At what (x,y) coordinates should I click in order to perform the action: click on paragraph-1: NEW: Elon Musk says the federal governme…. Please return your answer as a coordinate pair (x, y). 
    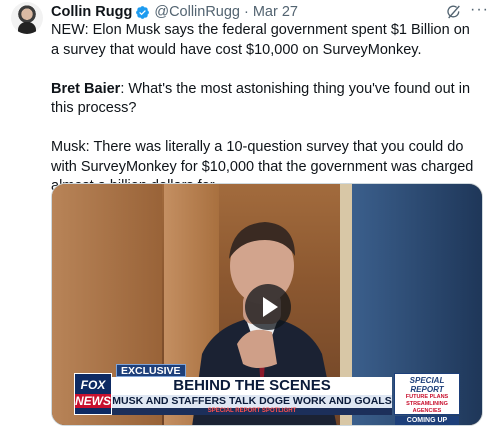
    Looking at the image, I should click on (260, 40).